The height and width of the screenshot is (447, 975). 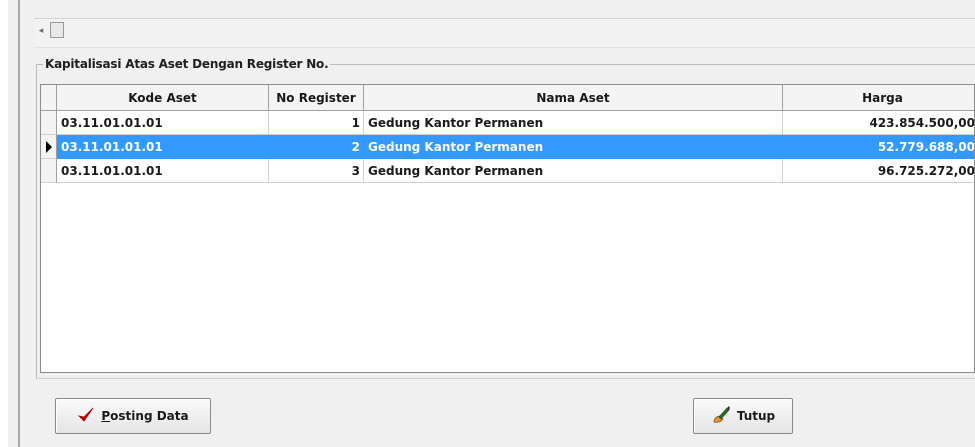 What do you see at coordinates (573, 98) in the screenshot?
I see `column-header-nama-aset: Nama Aset` at bounding box center [573, 98].